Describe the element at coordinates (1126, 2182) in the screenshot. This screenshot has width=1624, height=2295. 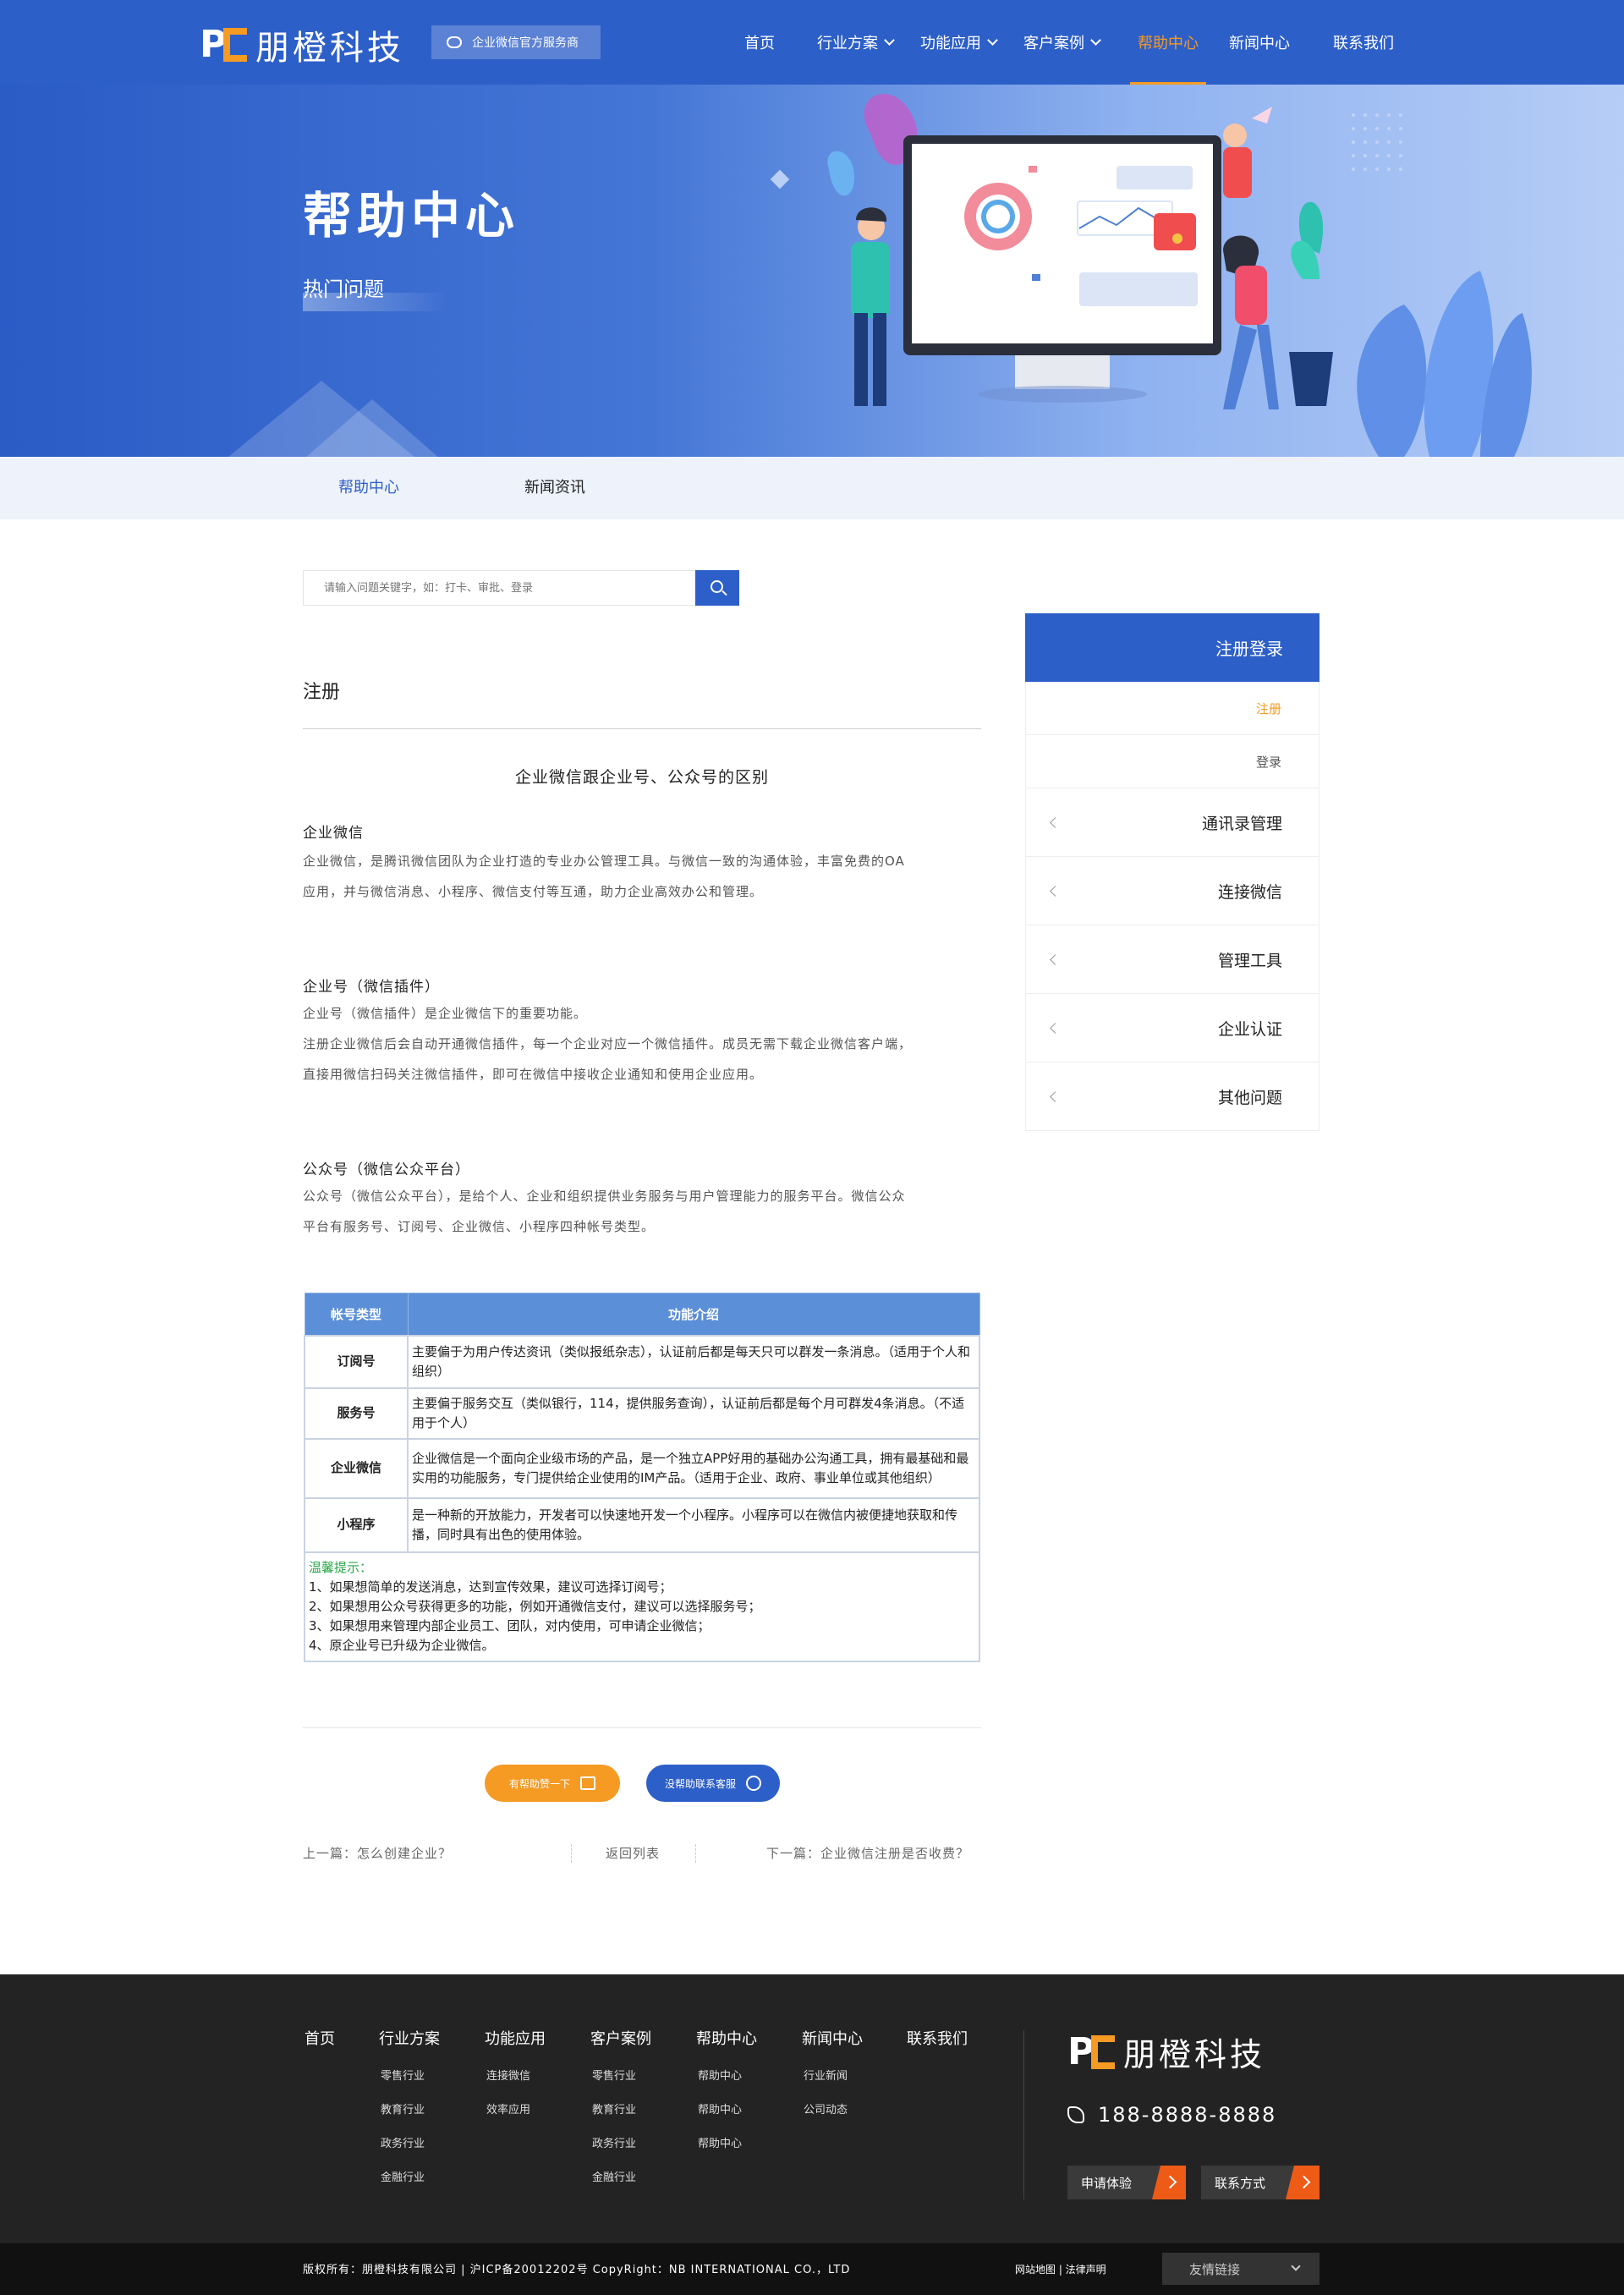
I see `apply-trial-button: 申请体验` at that location.